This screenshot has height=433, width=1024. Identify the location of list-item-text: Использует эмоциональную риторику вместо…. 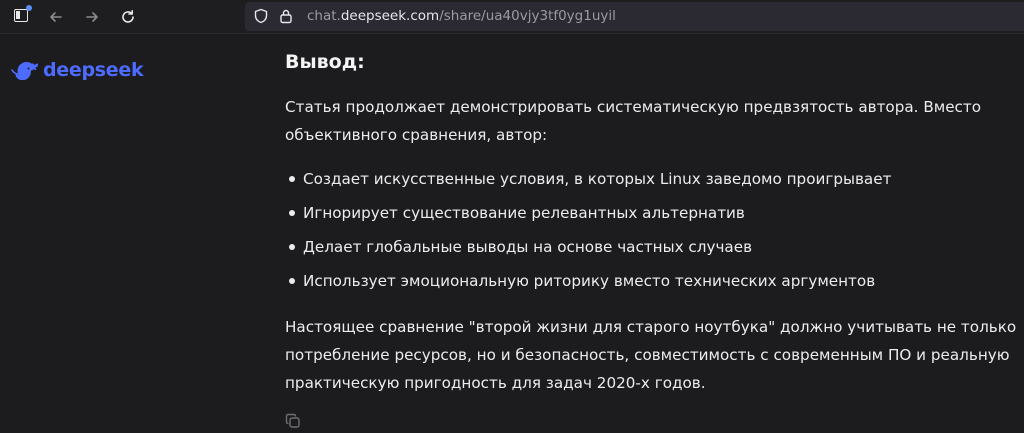
(589, 281).